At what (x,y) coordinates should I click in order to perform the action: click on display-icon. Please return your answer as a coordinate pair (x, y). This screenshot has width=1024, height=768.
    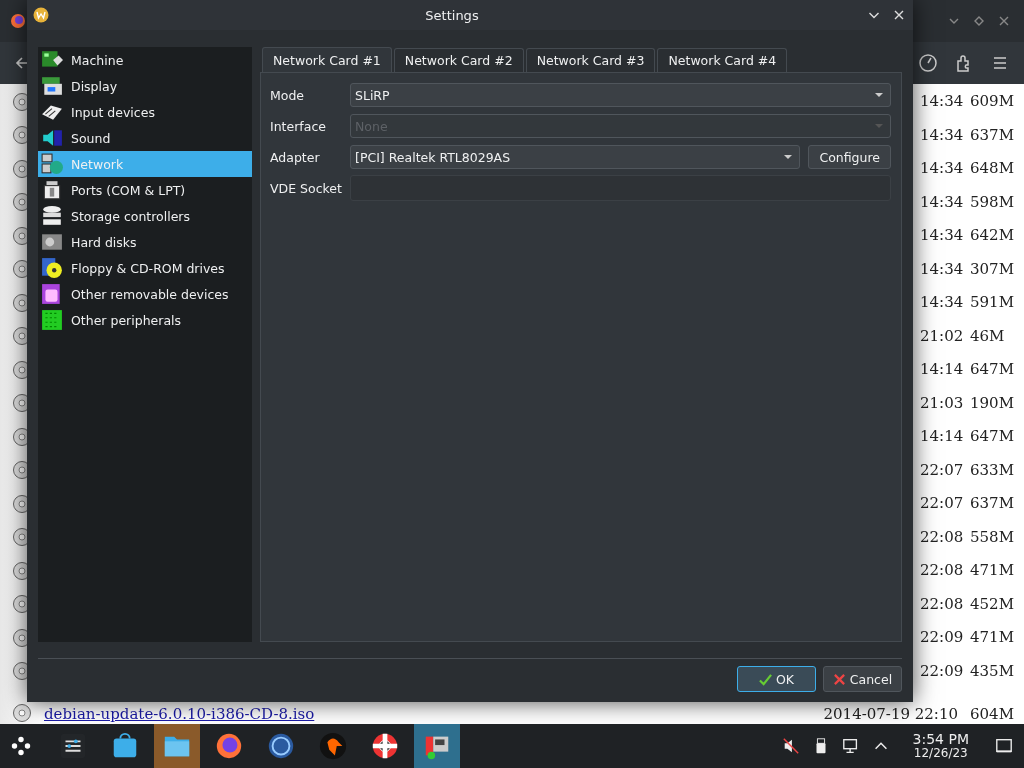
    Looking at the image, I should click on (52, 86).